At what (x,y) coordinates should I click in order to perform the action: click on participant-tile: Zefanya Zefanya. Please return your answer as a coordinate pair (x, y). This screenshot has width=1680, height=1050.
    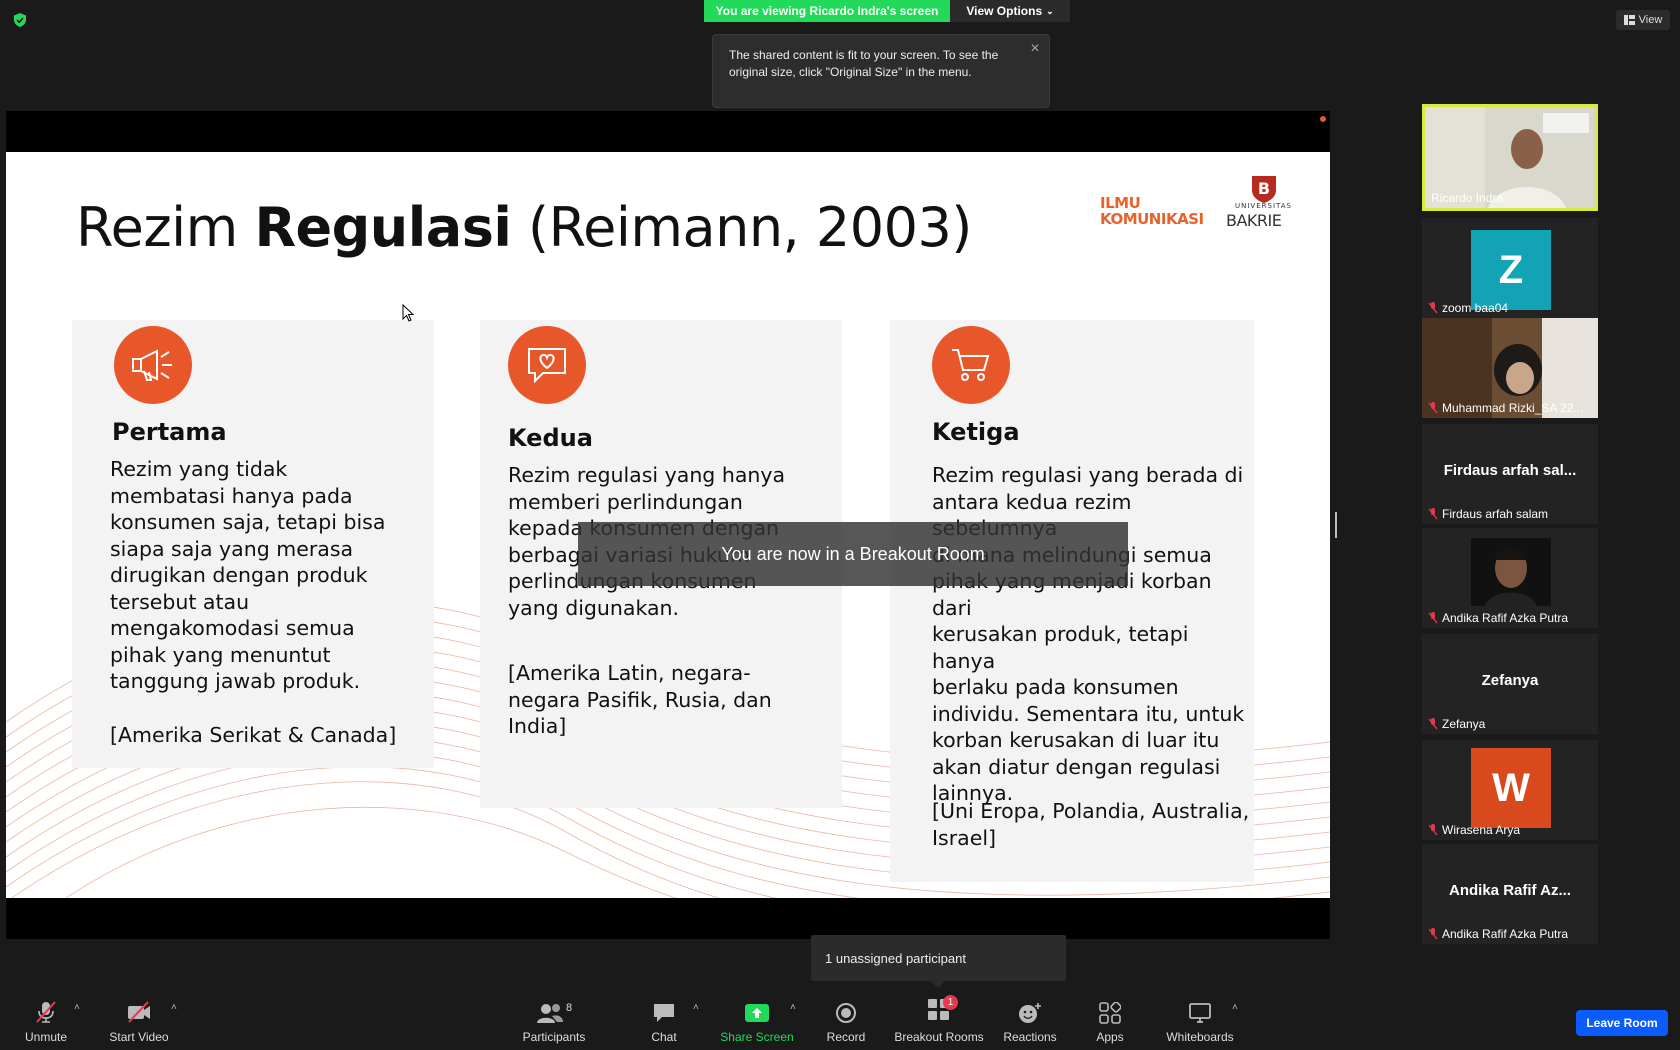
    Looking at the image, I should click on (1510, 684).